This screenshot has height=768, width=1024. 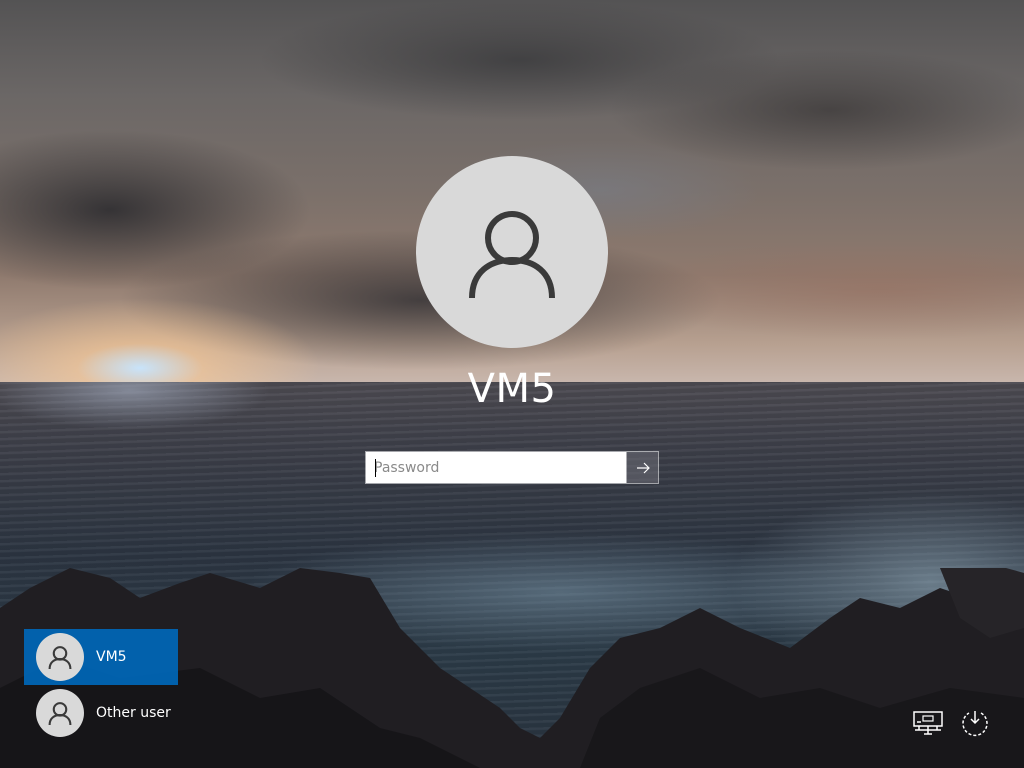 I want to click on username-label: VM5, so click(x=512, y=389).